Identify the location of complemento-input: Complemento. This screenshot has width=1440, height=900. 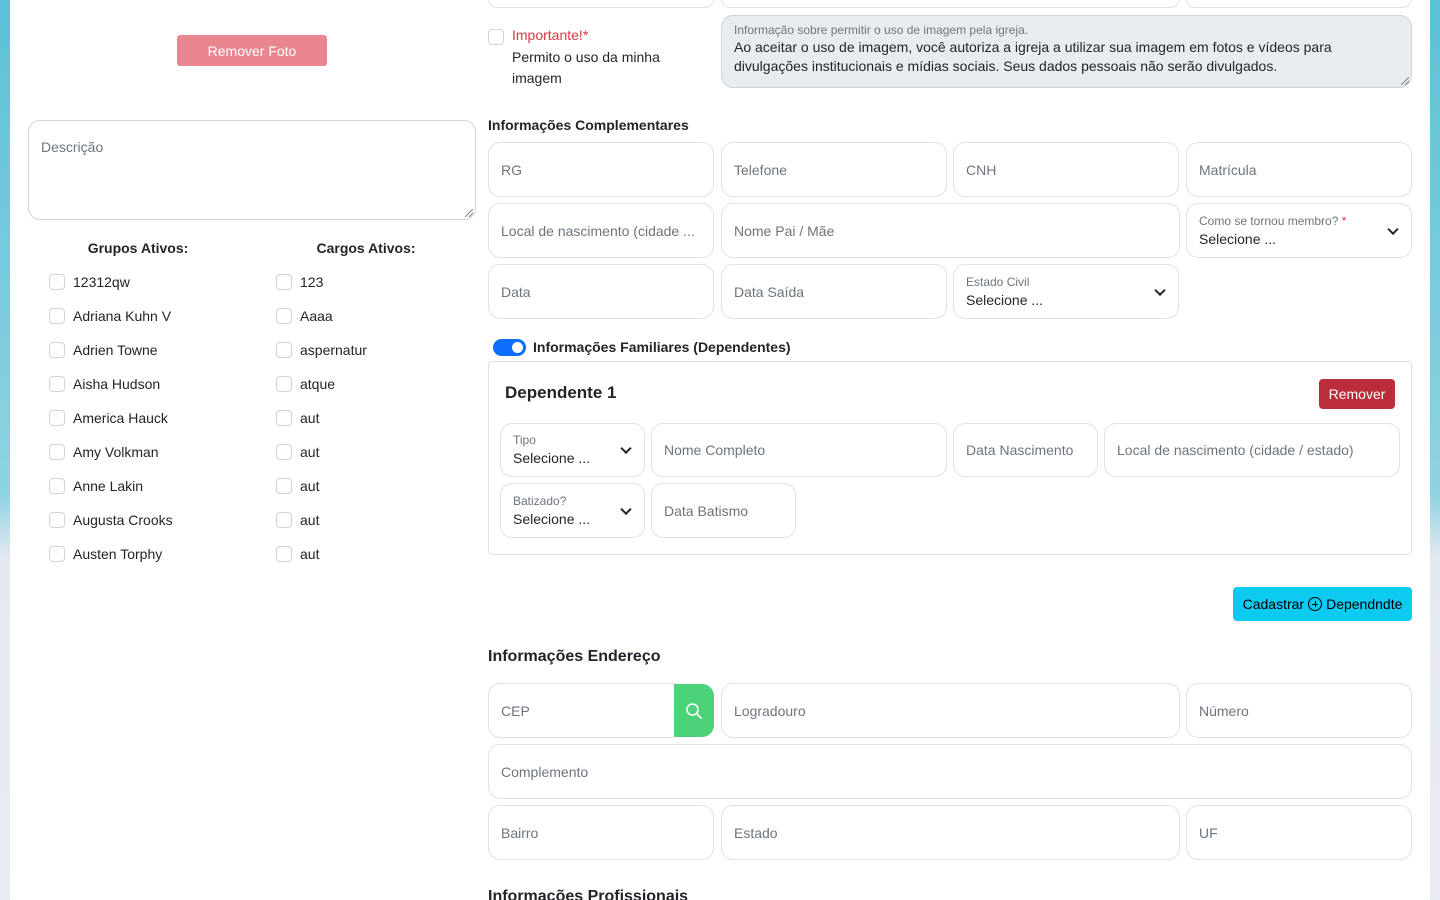
(950, 771).